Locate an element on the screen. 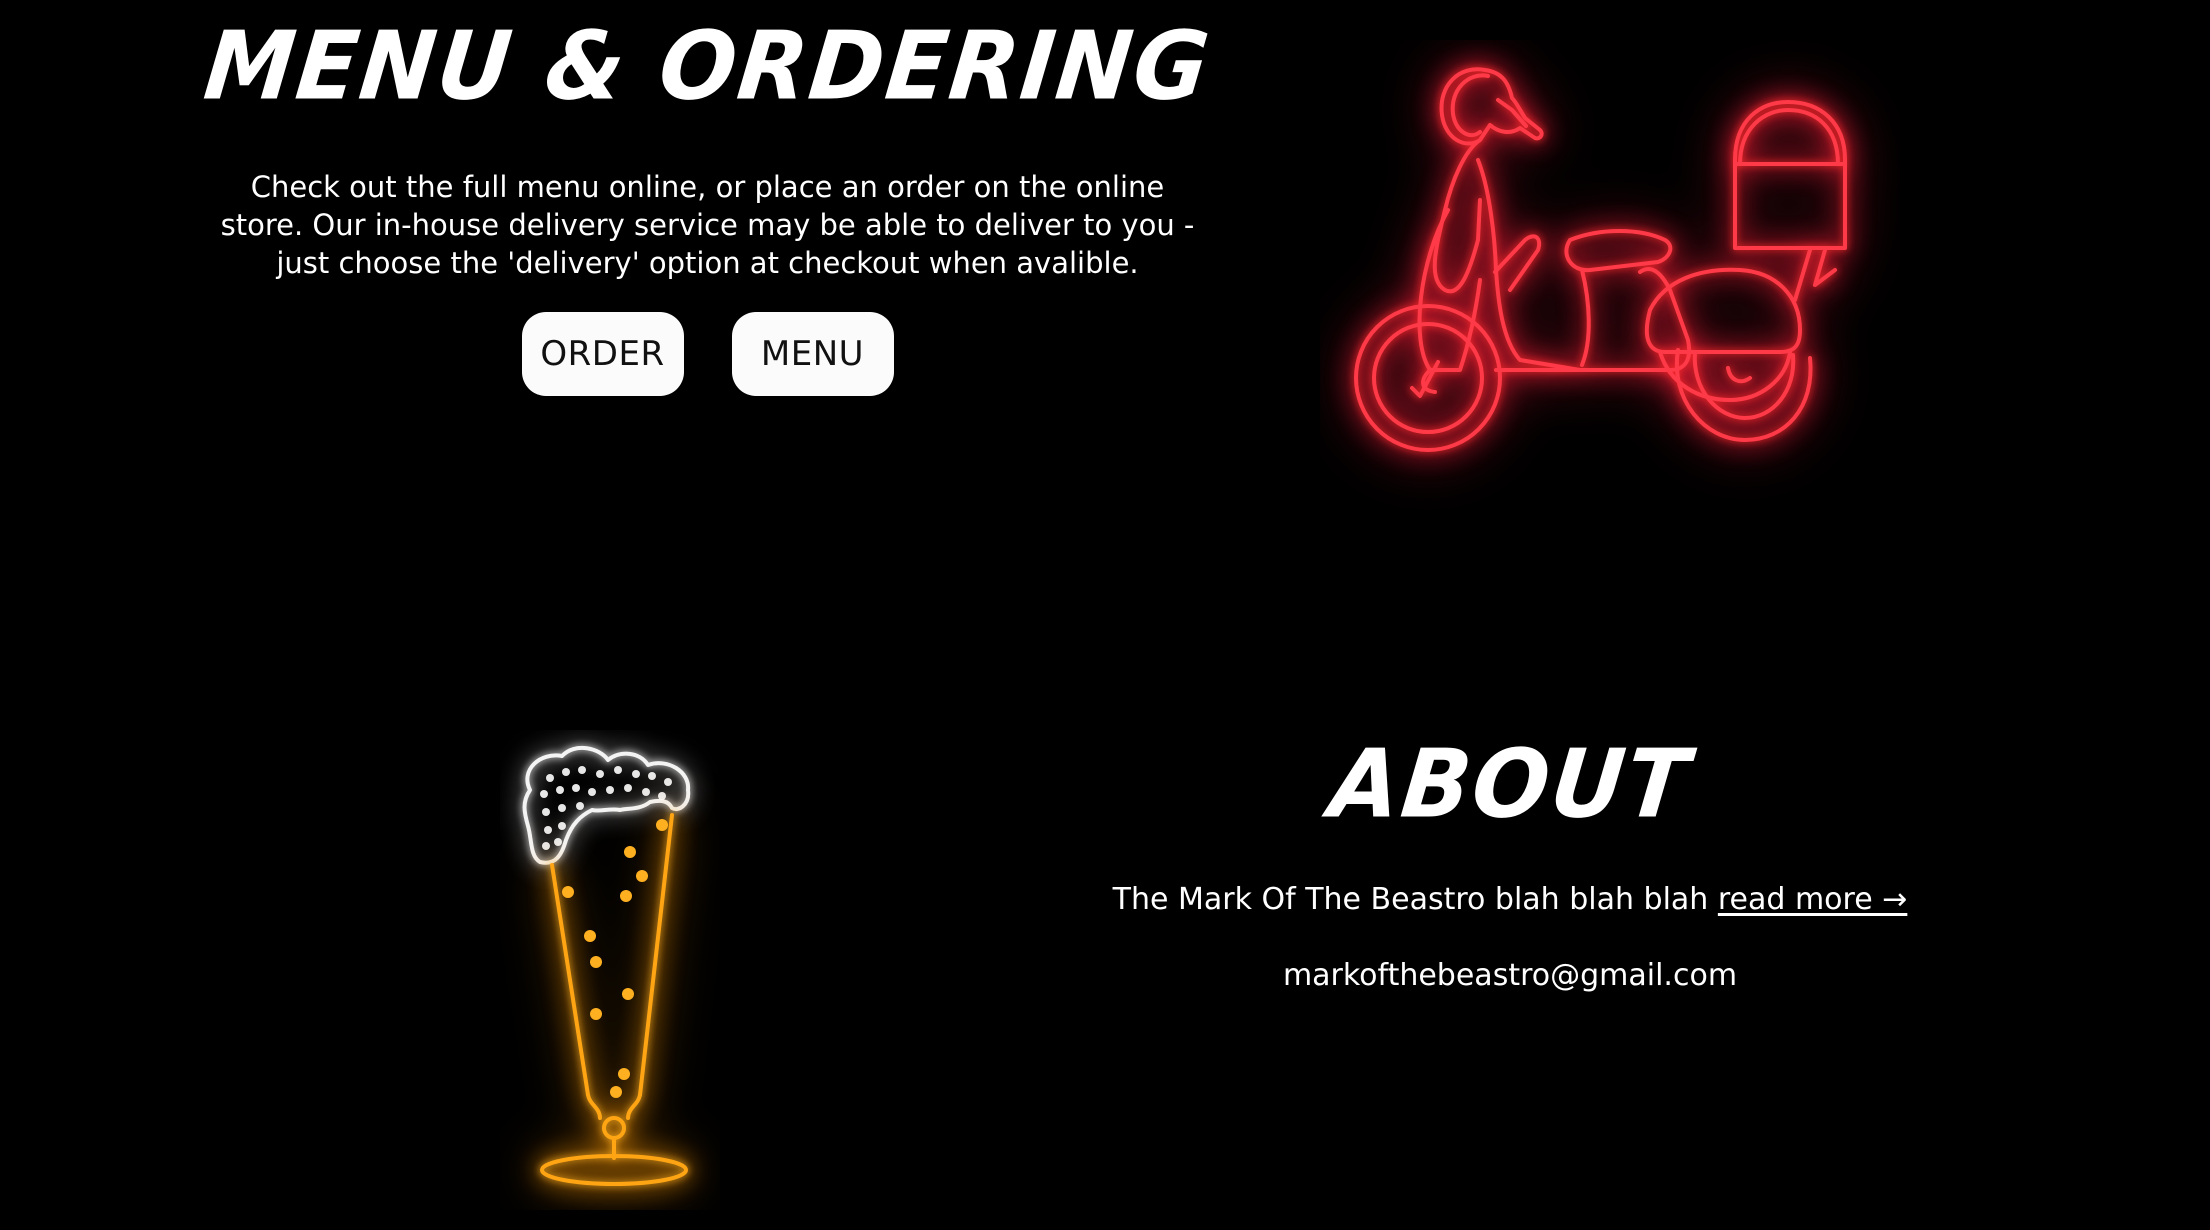  menu-button: MENU is located at coordinates (812, 354).